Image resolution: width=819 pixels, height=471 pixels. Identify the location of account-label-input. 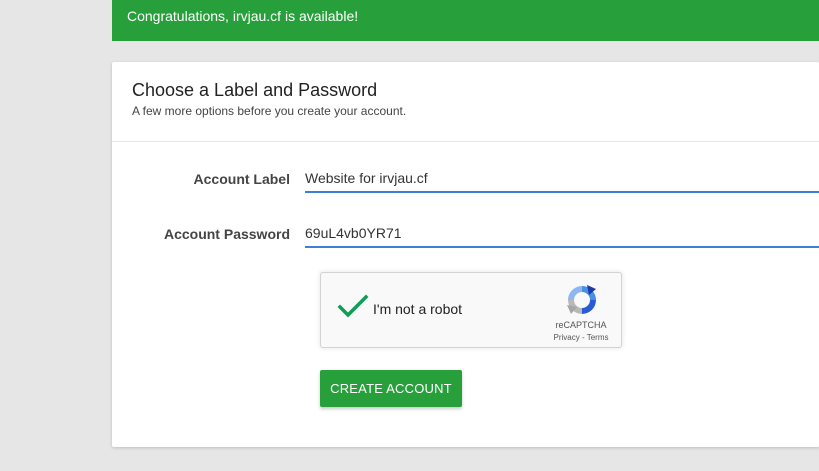
(562, 179).